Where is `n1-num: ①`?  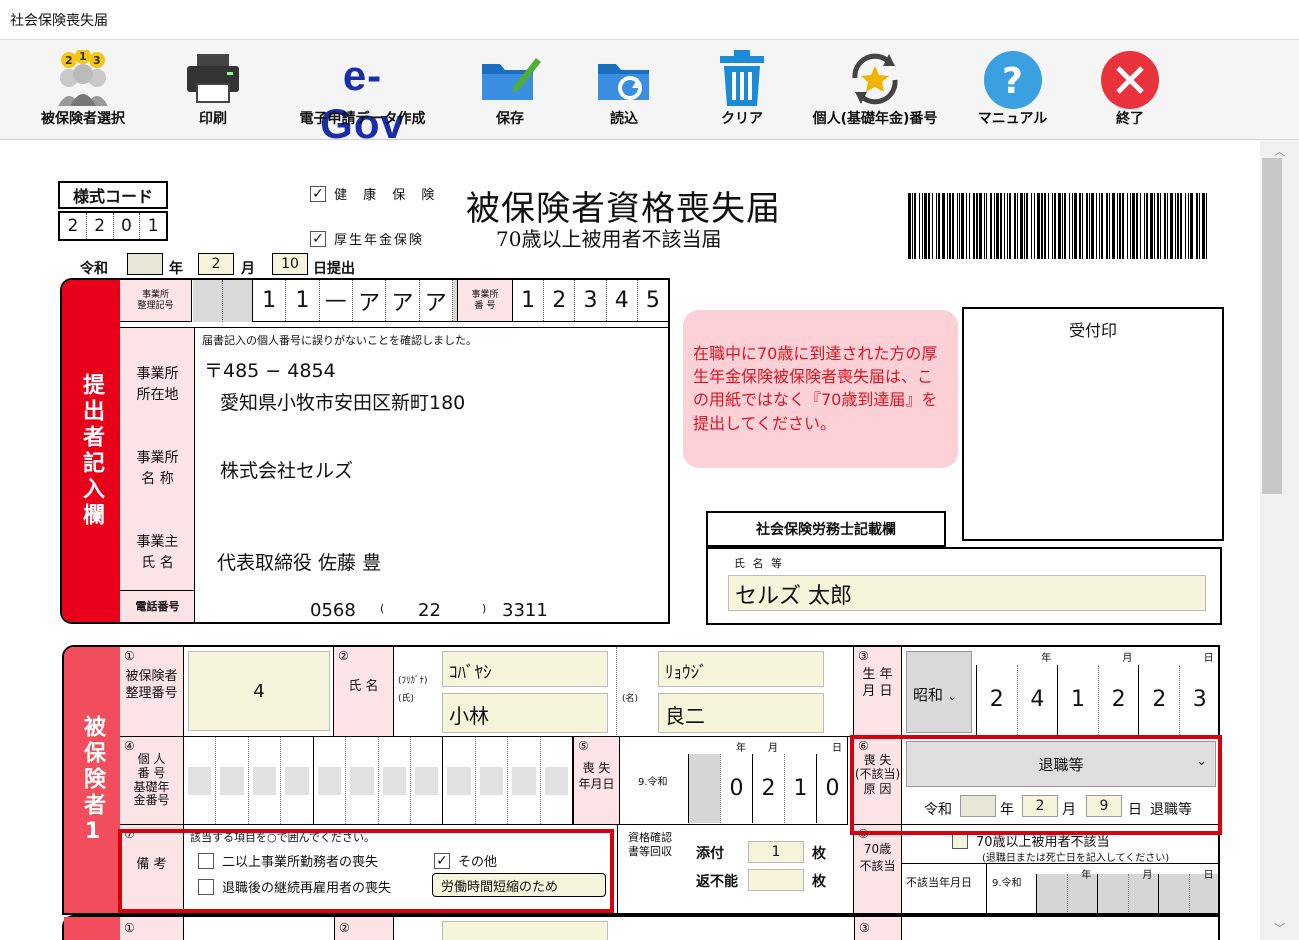
n1-num: ① is located at coordinates (129, 928).